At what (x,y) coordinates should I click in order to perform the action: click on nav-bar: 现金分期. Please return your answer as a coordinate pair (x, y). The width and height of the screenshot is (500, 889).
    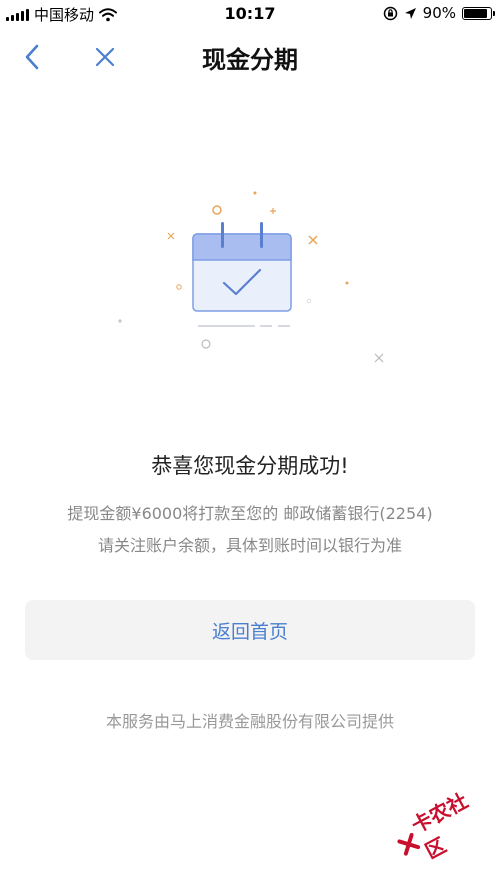
    Looking at the image, I should click on (250, 57).